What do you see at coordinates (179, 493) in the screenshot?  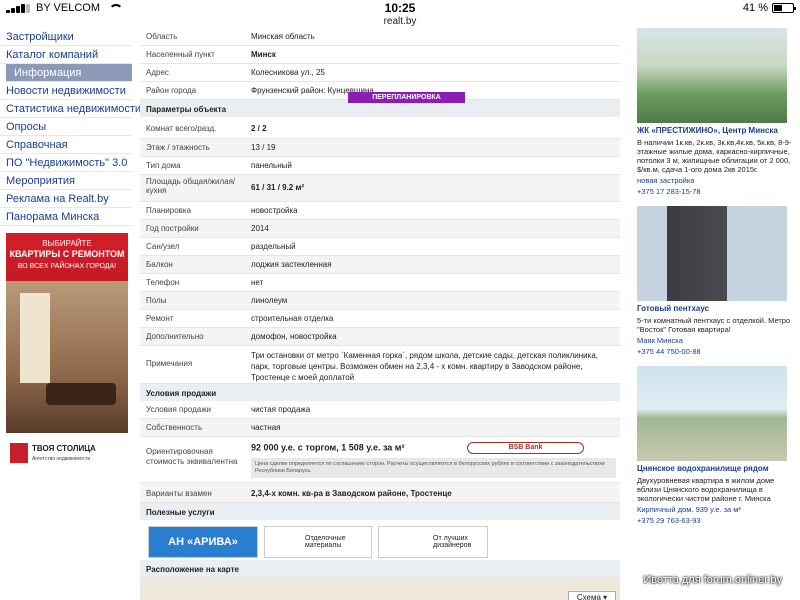 I see `row-label: Варианты взамен` at bounding box center [179, 493].